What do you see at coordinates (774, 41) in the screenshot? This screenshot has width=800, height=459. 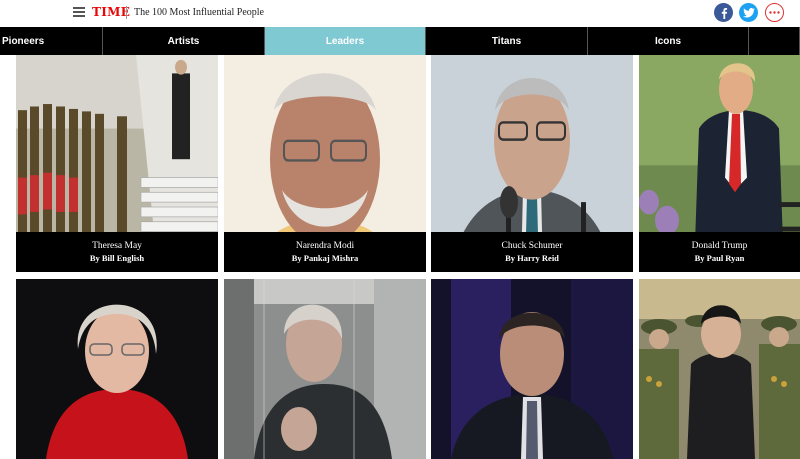 I see `tab-next` at bounding box center [774, 41].